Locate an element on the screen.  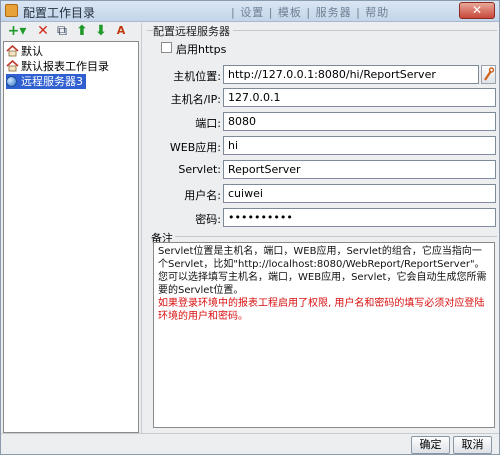
tree-item-label: 默认 is located at coordinates (32, 51).